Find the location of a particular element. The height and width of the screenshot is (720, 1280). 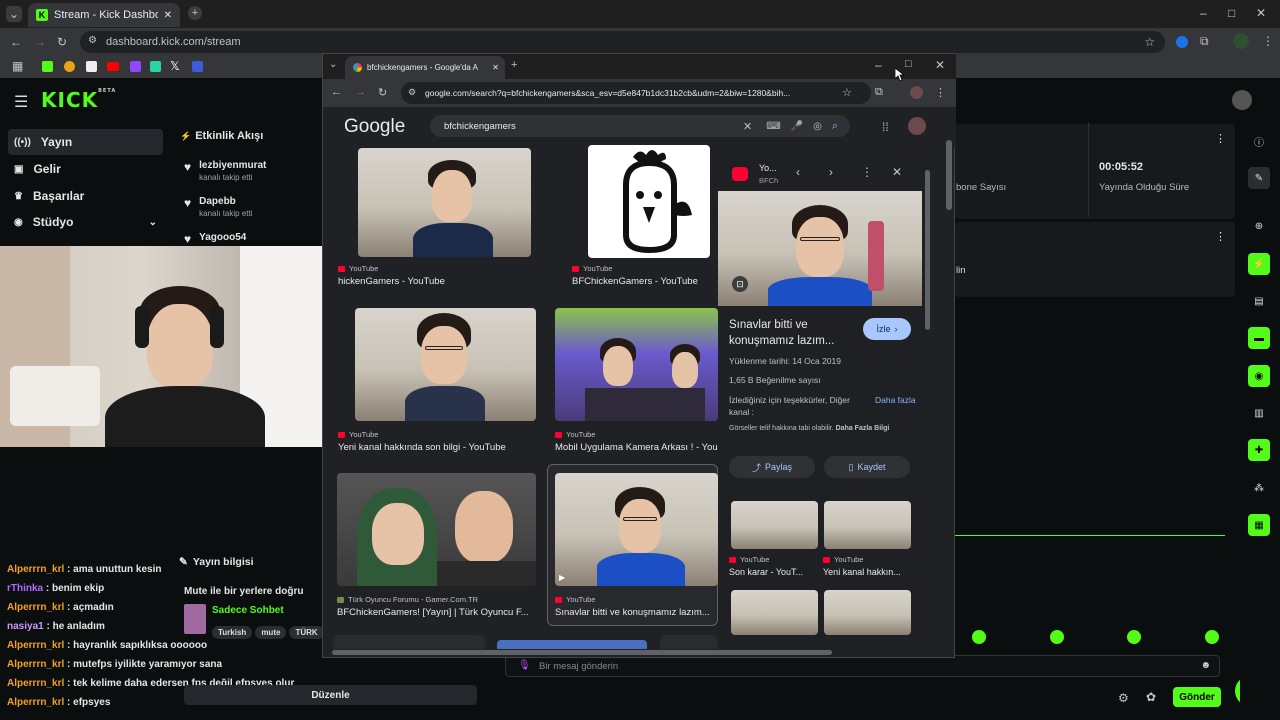

share-nodes-icon: ⁂ is located at coordinates (1259, 488).